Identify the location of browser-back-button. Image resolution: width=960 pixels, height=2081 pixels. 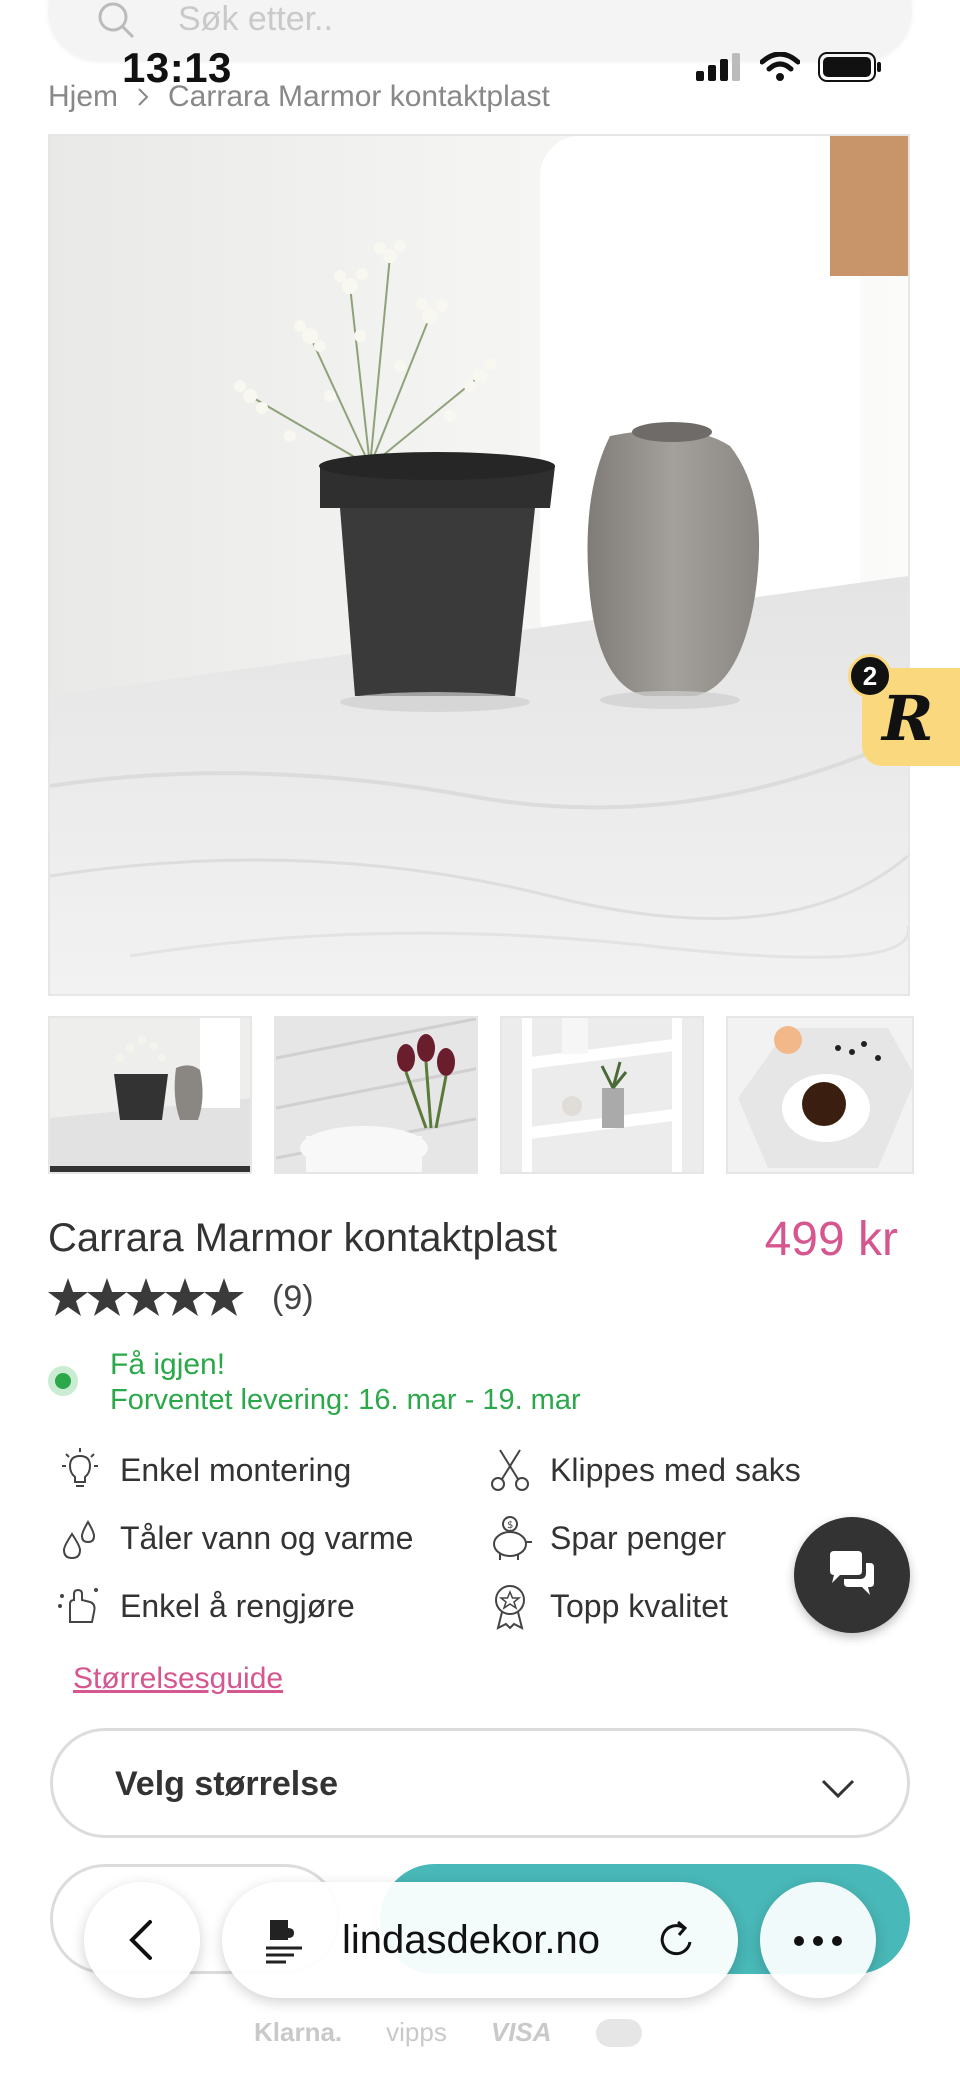
(142, 1940).